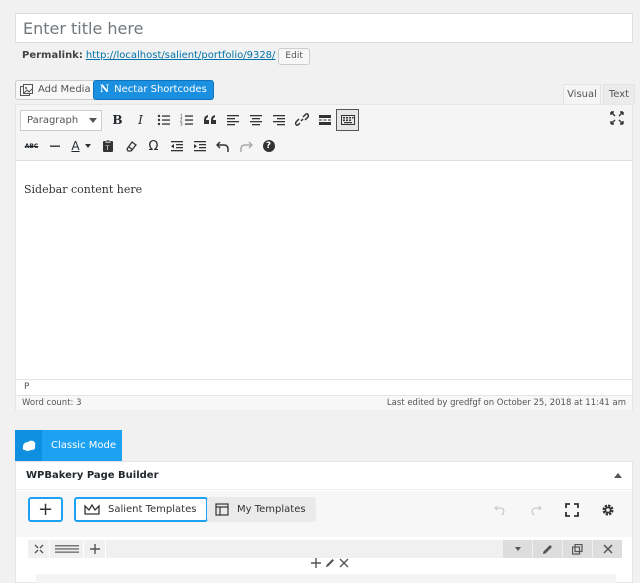 Image resolution: width=640 pixels, height=583 pixels. Describe the element at coordinates (52, 55) in the screenshot. I see `permalink-label: Permalink:` at that location.